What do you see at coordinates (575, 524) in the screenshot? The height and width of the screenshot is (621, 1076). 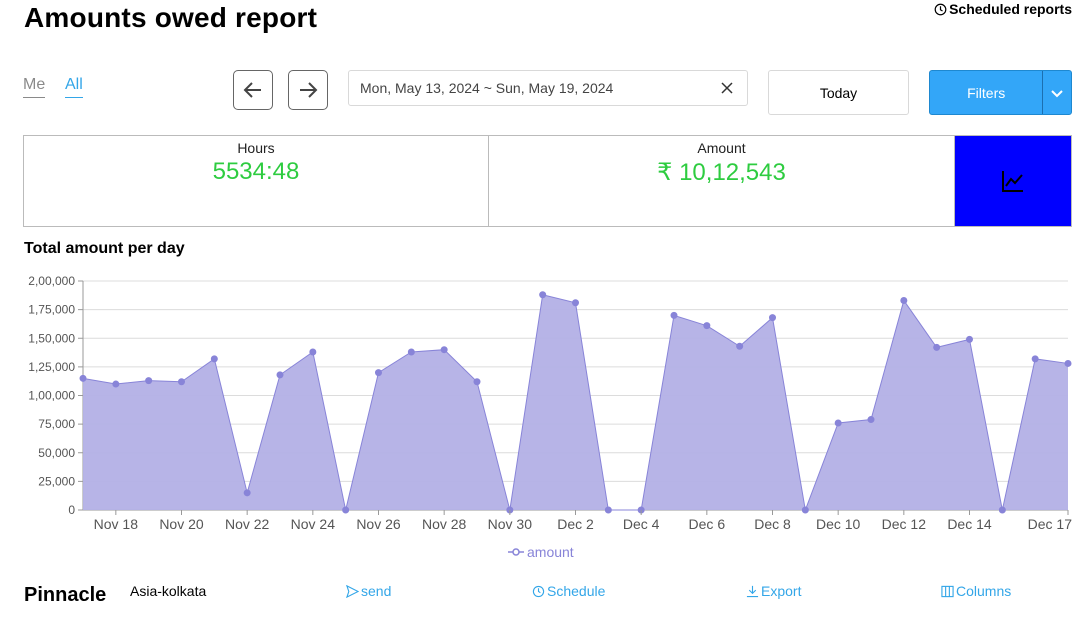 I see `x-tick-label: Dec 2` at bounding box center [575, 524].